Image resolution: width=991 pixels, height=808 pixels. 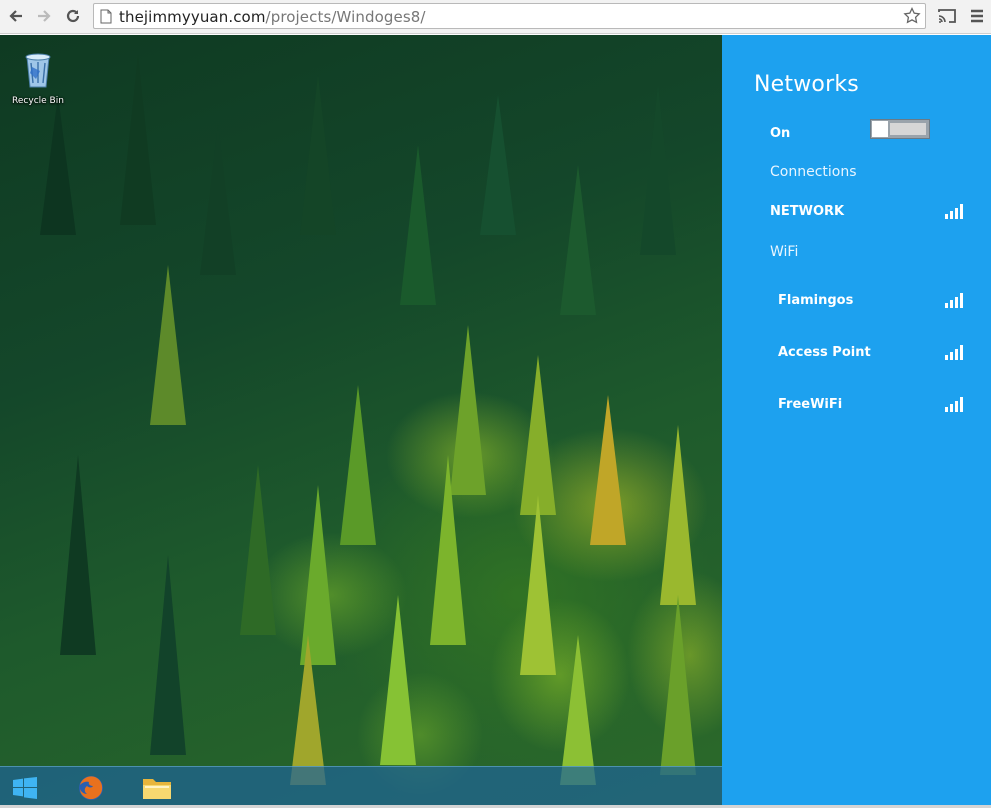 What do you see at coordinates (272, 17) in the screenshot?
I see `url-text: thejimmyyuan.com/projects/Windoges8/` at bounding box center [272, 17].